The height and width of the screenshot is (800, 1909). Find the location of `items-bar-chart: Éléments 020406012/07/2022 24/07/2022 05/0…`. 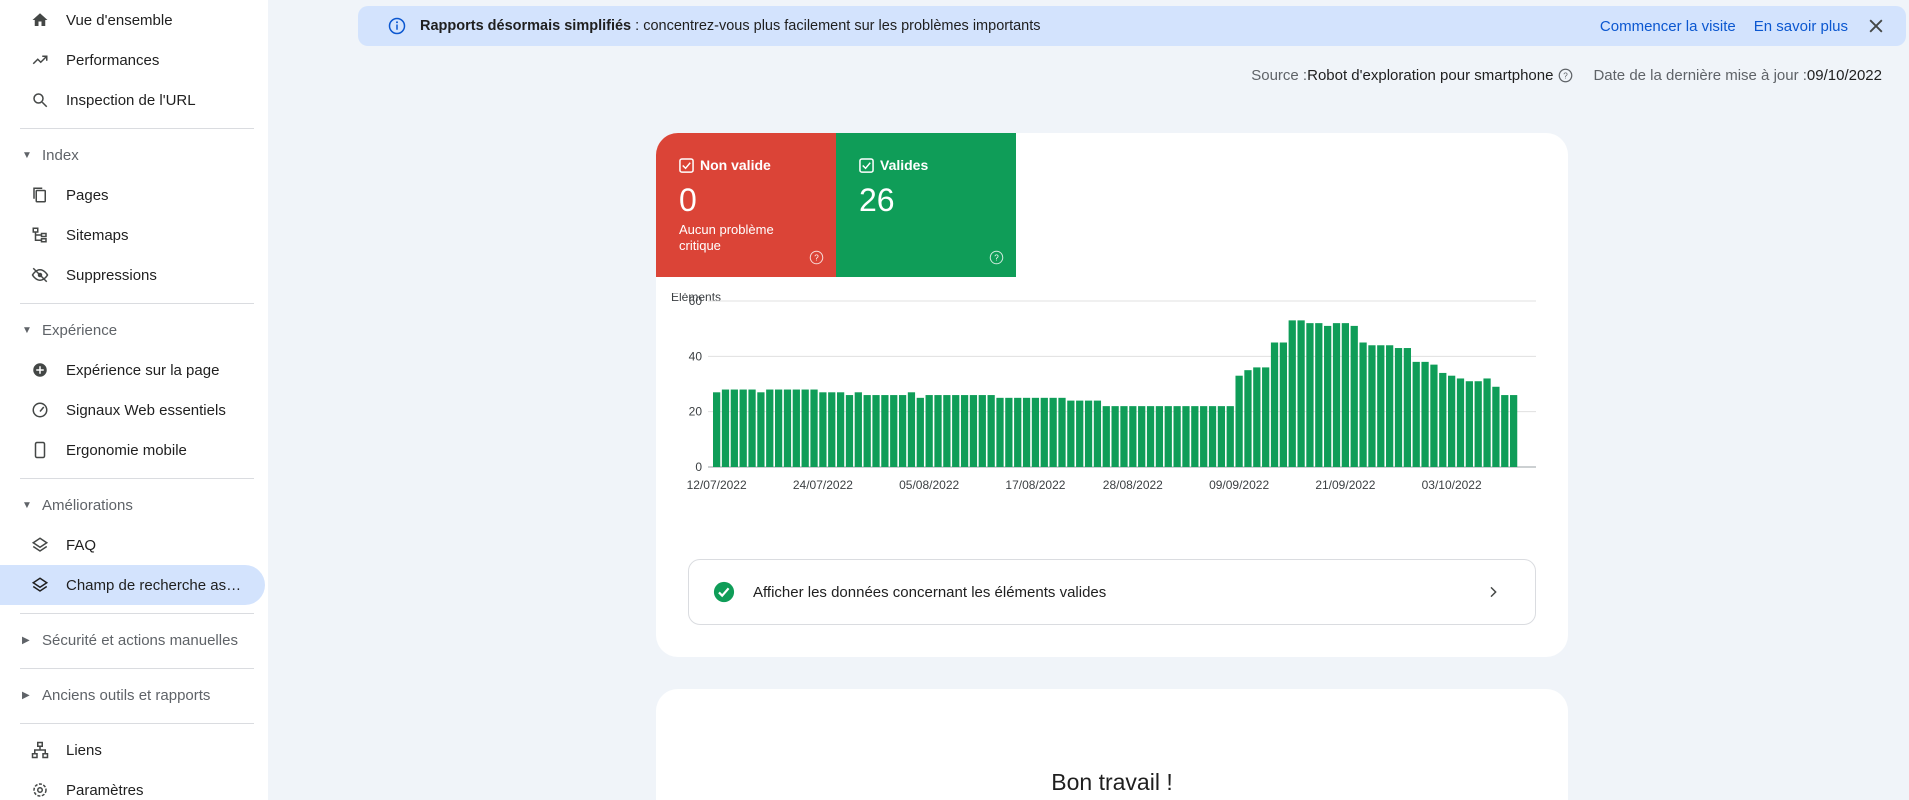

items-bar-chart: Éléments 020406012/07/2022 24/07/2022 05/0… is located at coordinates (1103, 392).